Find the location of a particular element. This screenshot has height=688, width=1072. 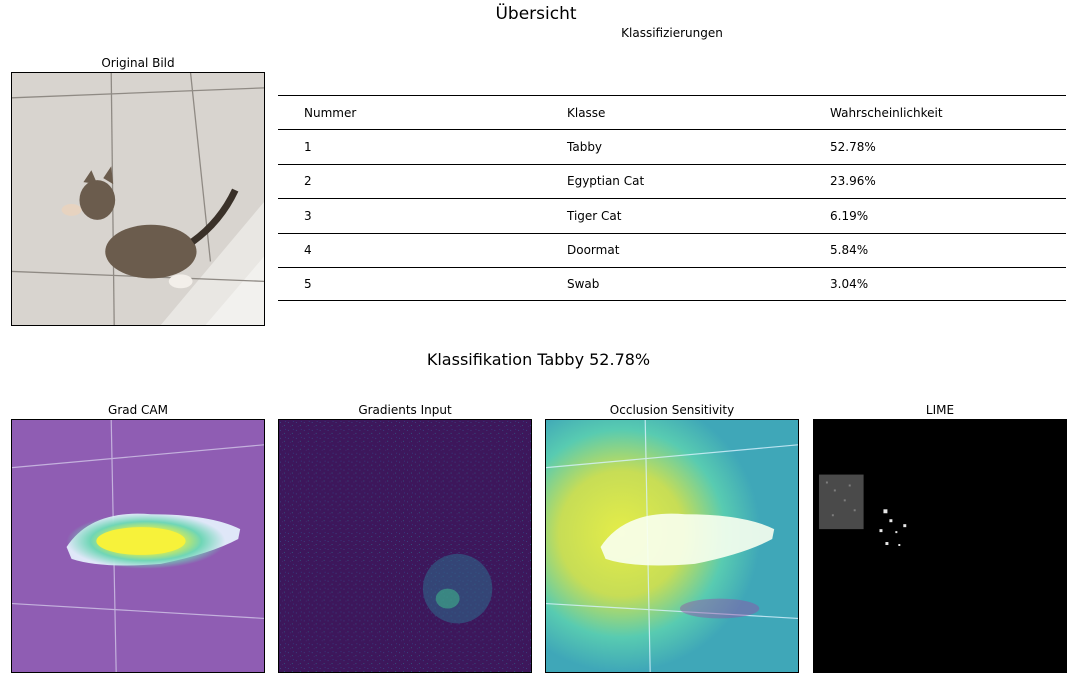

row-number: 4 is located at coordinates (308, 250).